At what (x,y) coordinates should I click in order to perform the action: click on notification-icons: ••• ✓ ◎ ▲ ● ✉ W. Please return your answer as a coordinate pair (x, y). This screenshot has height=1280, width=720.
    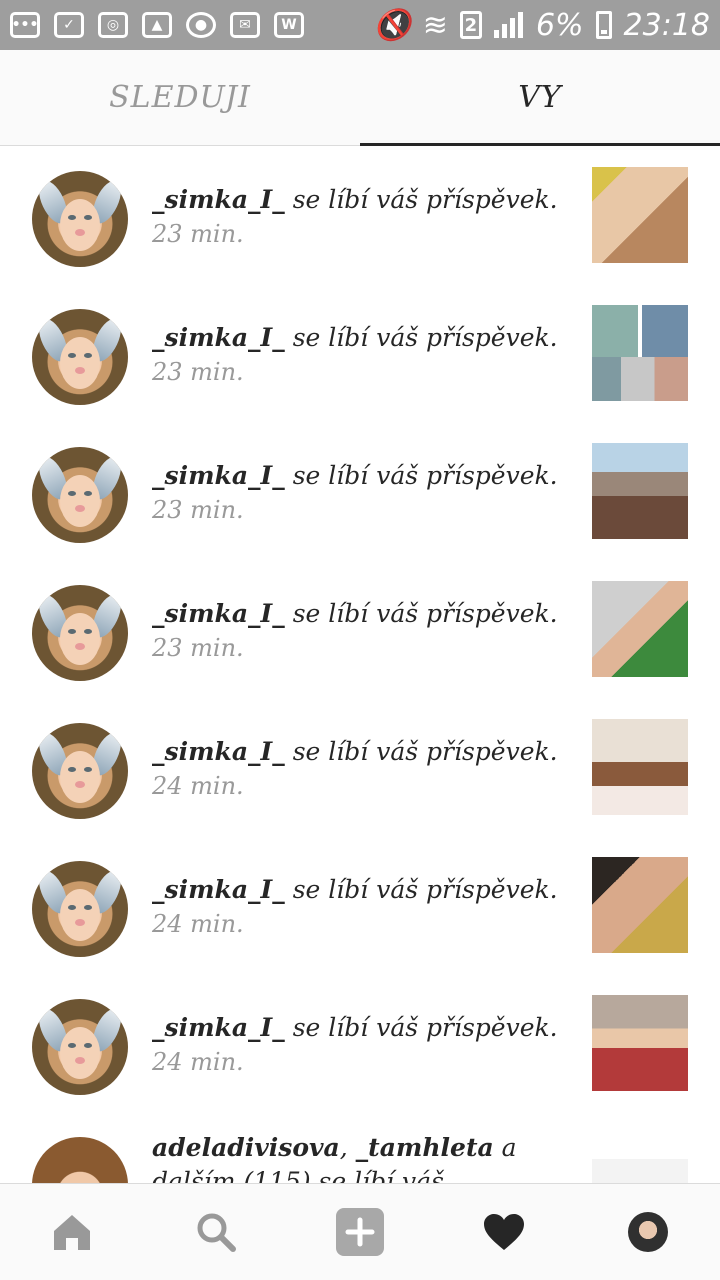
    Looking at the image, I should click on (157, 25).